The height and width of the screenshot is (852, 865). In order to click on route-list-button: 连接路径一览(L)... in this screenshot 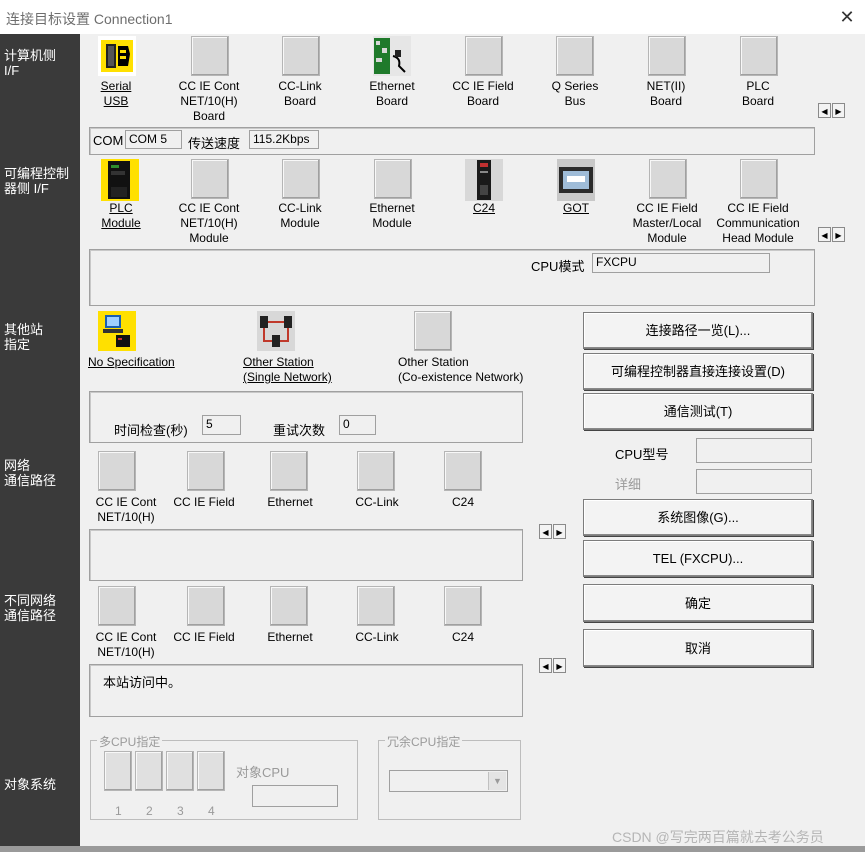, I will do `click(698, 330)`.